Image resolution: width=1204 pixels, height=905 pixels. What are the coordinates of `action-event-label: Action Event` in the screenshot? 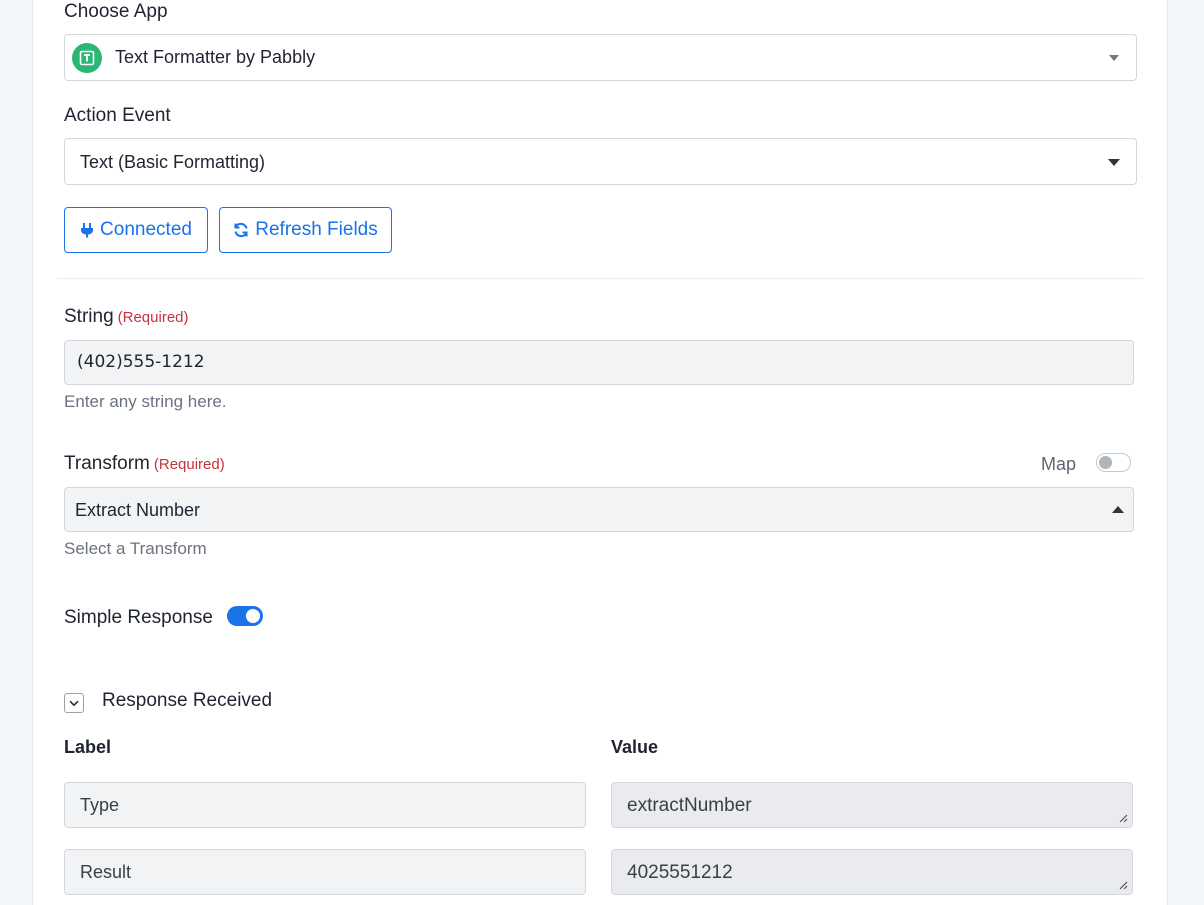 It's located at (117, 115).